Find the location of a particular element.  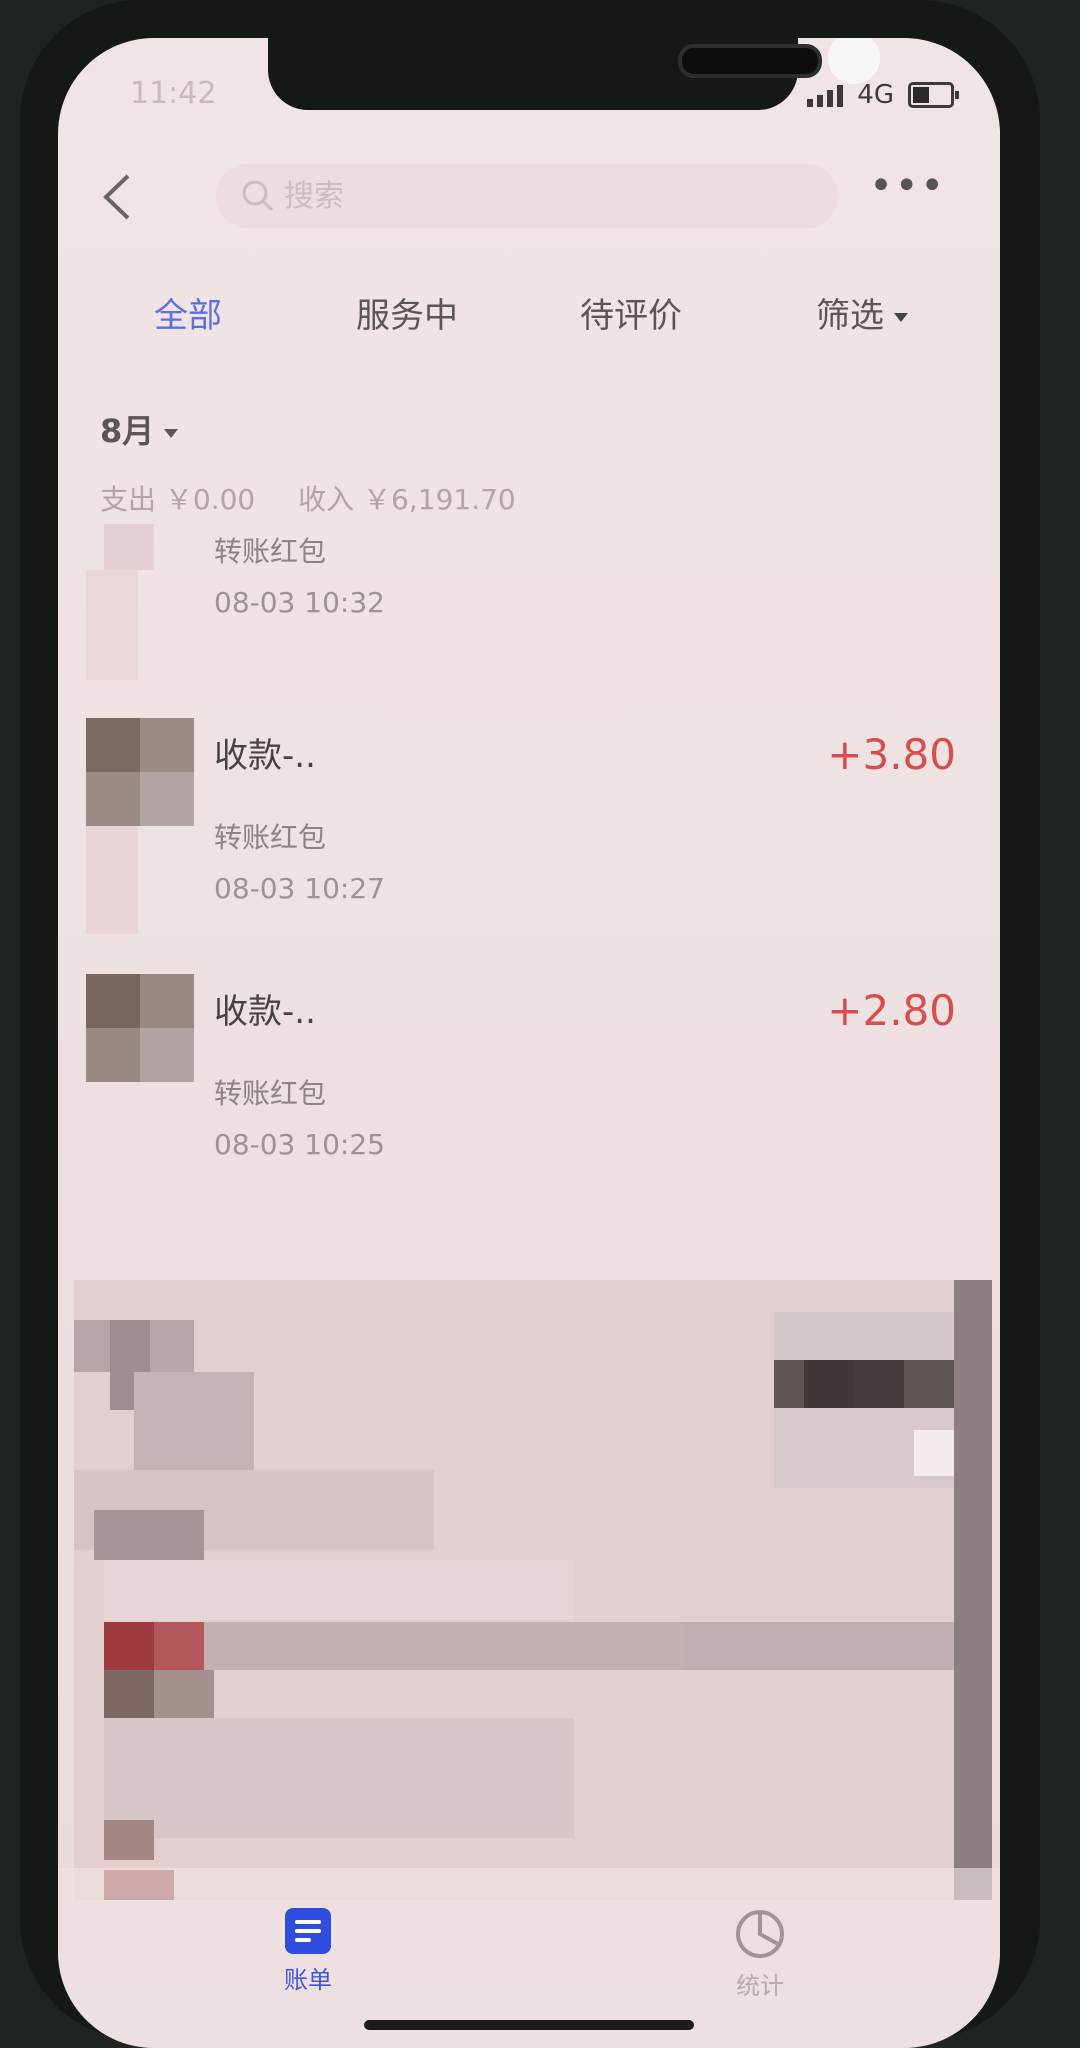

tab-pending-review: 待评价 is located at coordinates (631, 312).